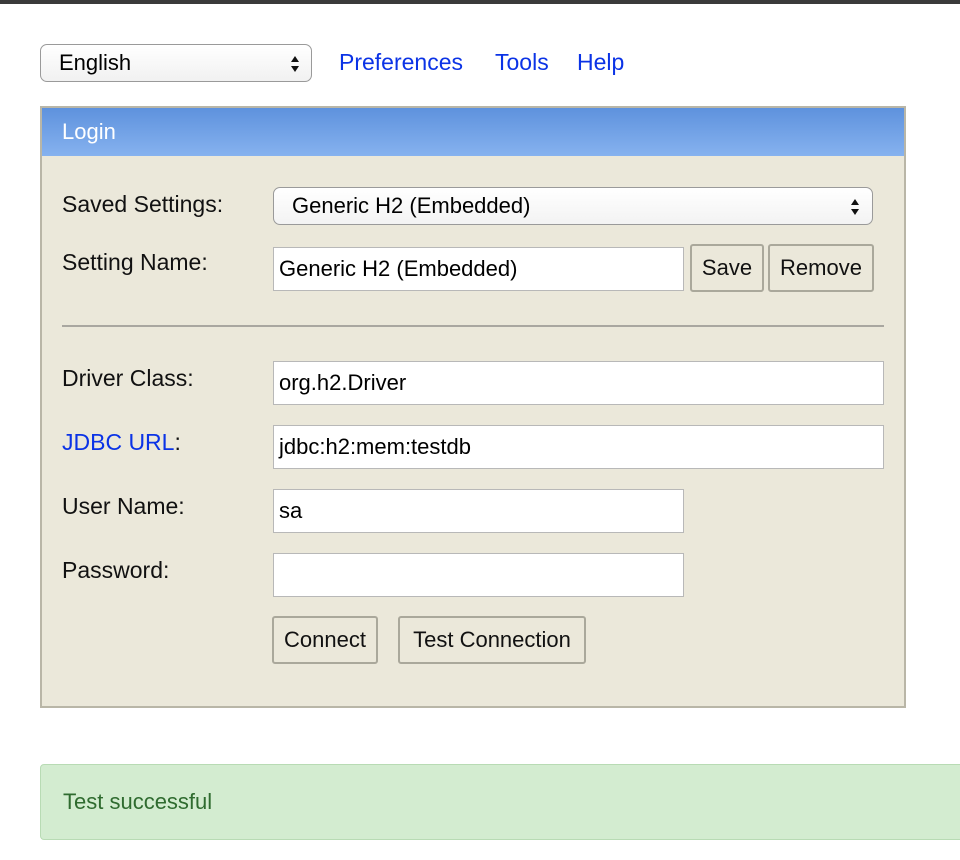 The image size is (960, 860). What do you see at coordinates (727, 268) in the screenshot?
I see `save-button: Save` at bounding box center [727, 268].